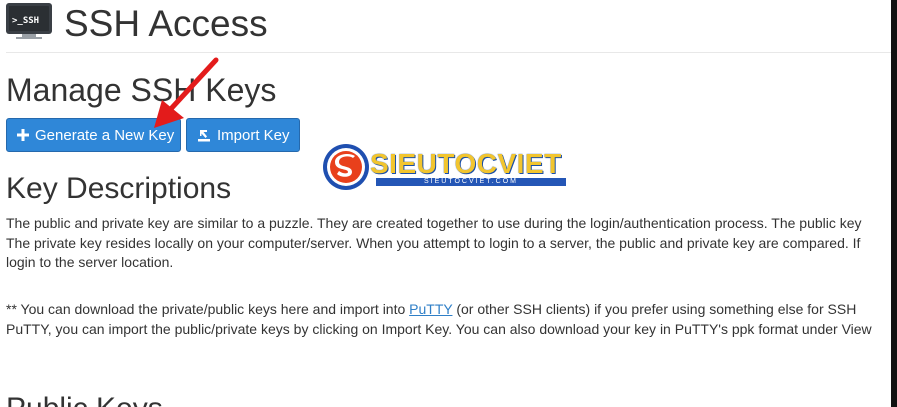 This screenshot has height=407, width=897. I want to click on page-title: SSH Access, so click(166, 23).